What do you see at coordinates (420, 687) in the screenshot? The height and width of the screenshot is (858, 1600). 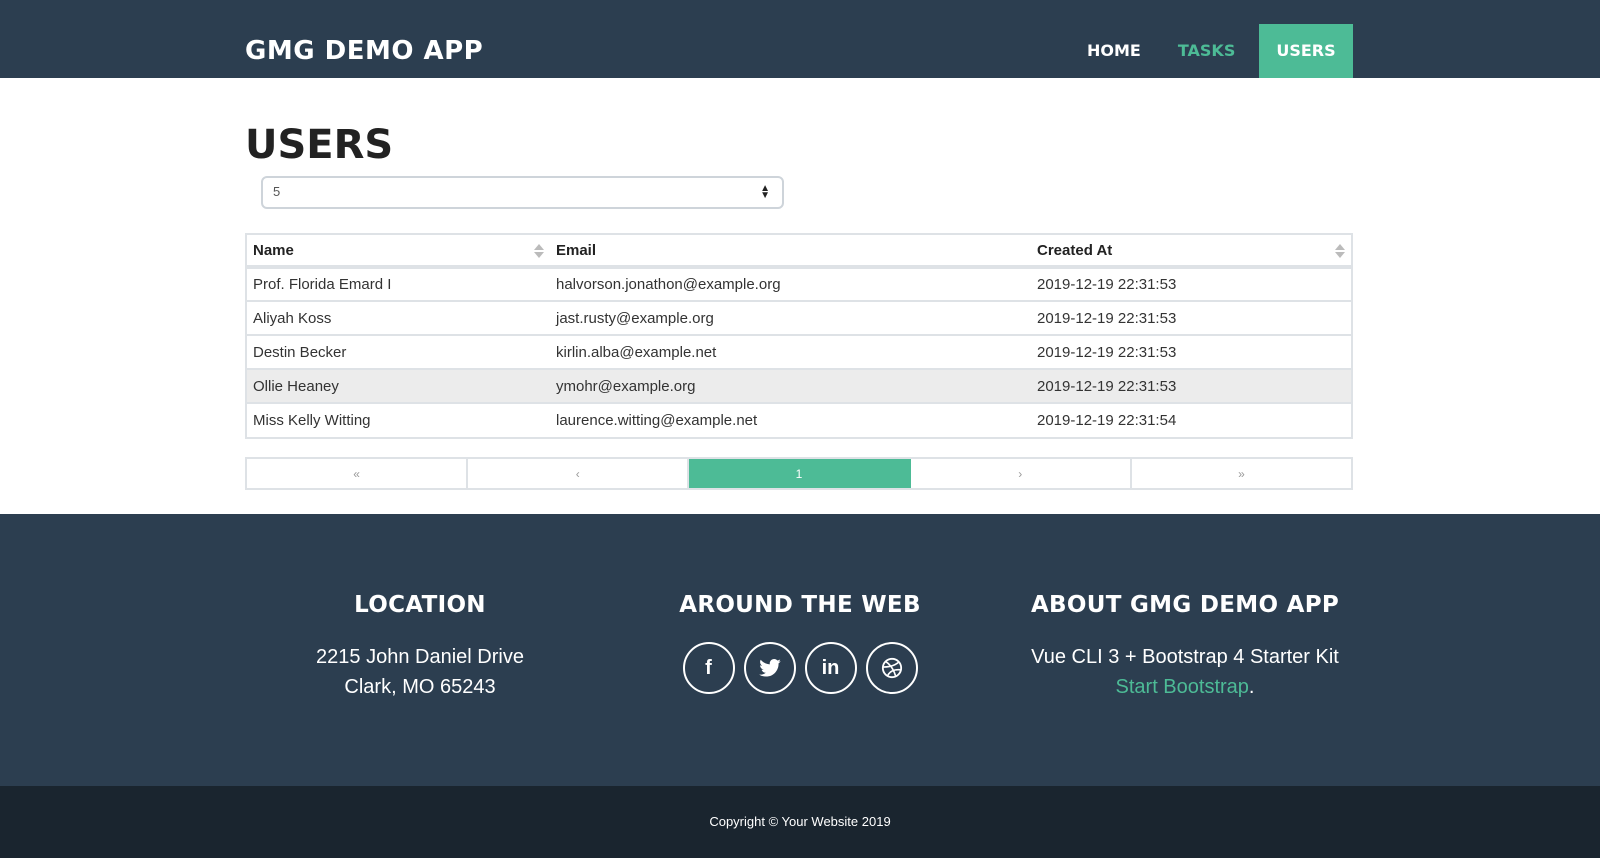 I see `address-line-2: Clark, MO 65243` at bounding box center [420, 687].